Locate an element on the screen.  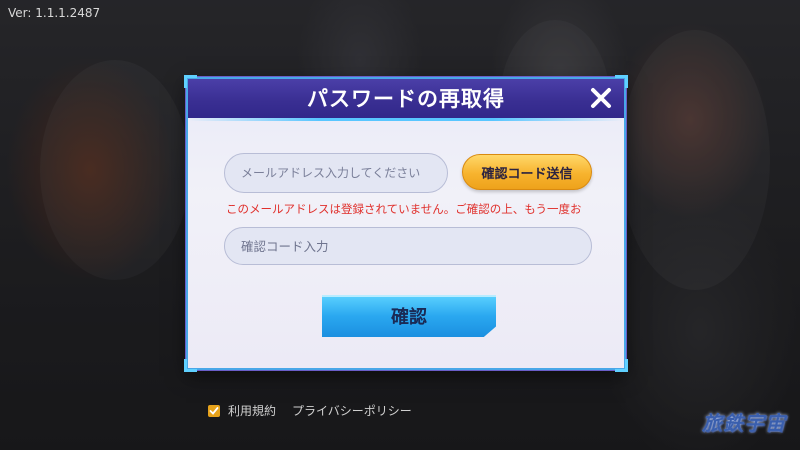
verification-code-input is located at coordinates (408, 246).